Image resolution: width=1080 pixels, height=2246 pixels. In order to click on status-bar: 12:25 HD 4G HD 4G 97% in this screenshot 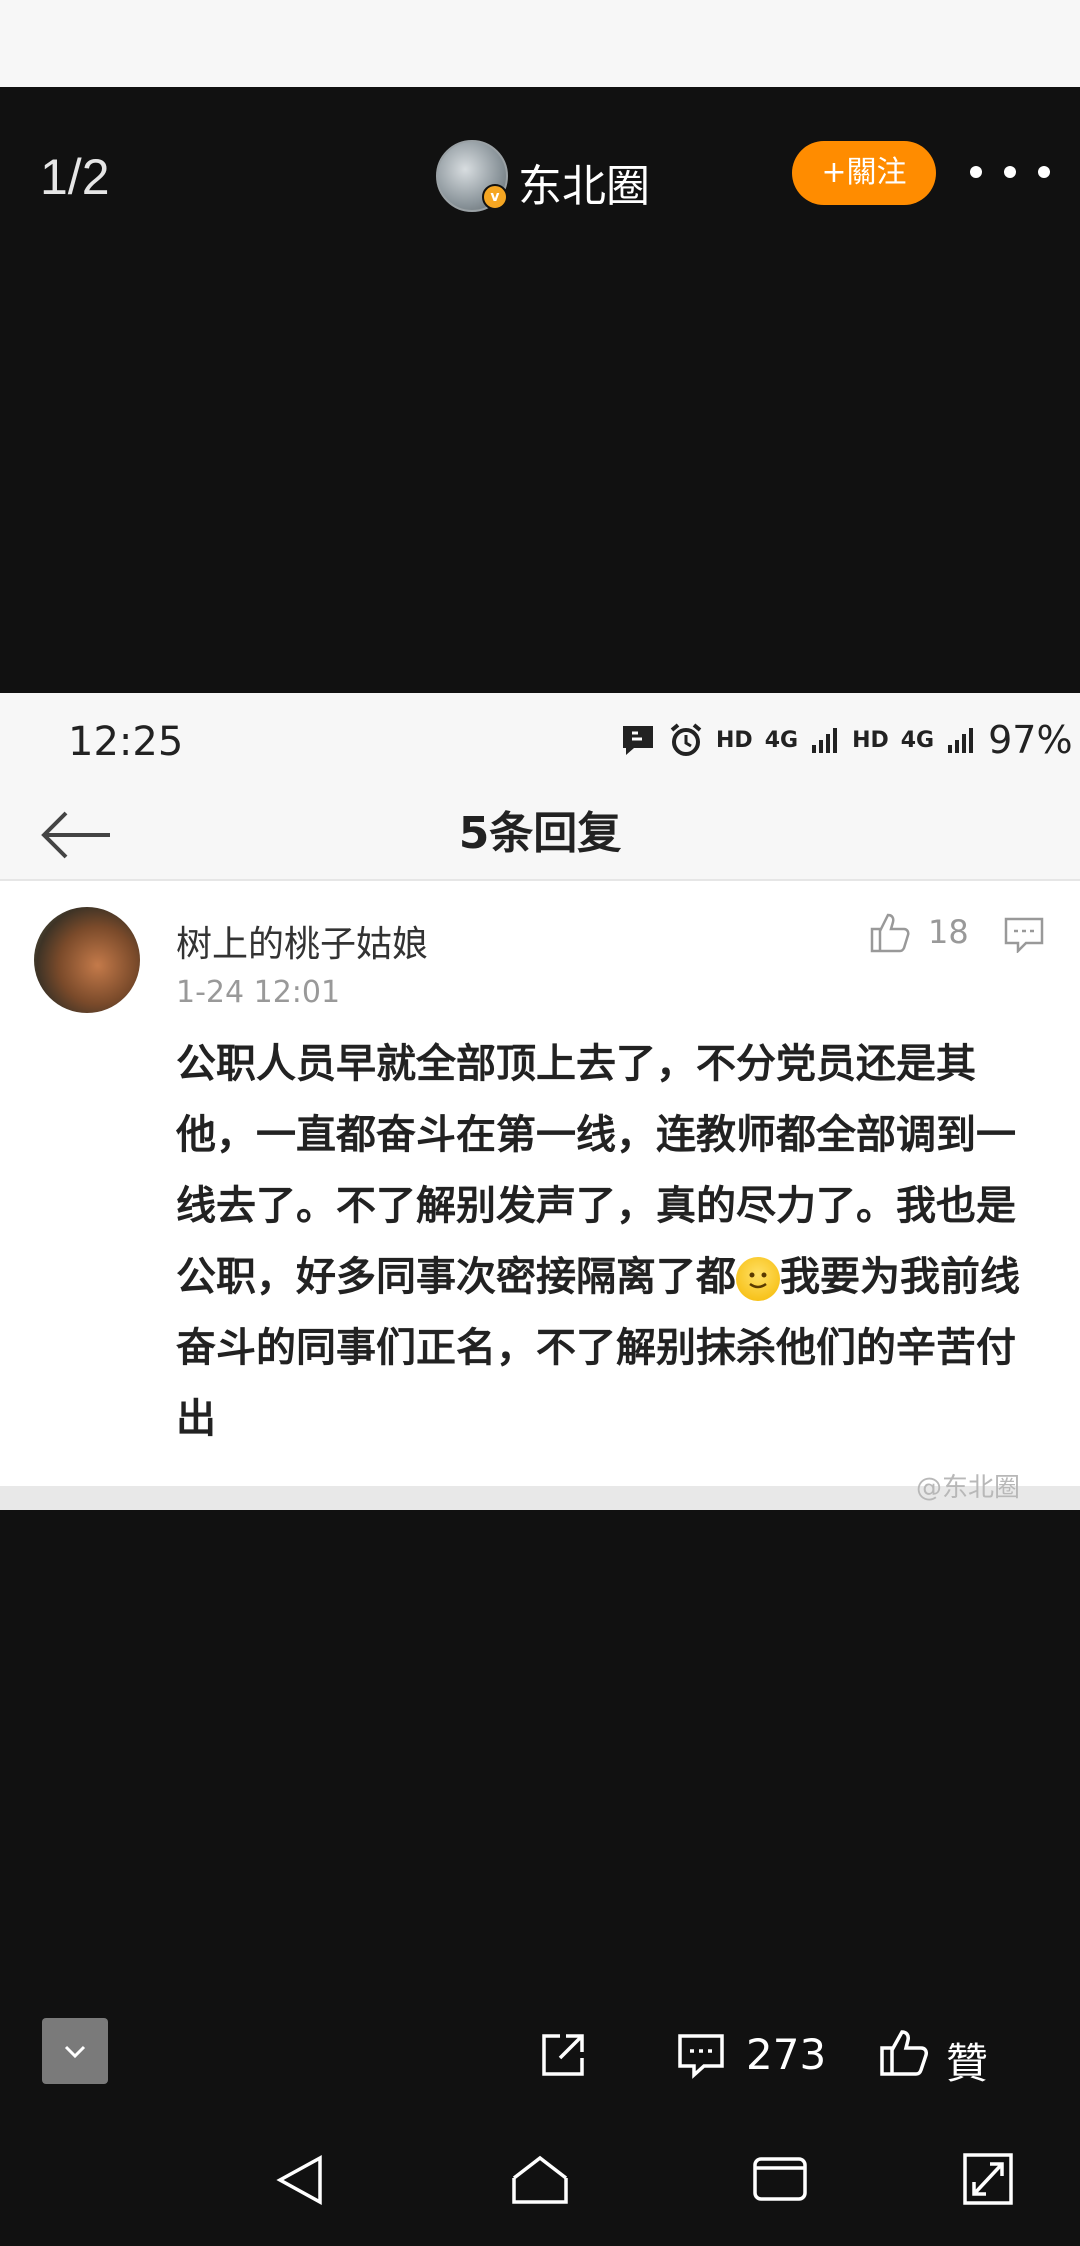, I will do `click(540, 741)`.